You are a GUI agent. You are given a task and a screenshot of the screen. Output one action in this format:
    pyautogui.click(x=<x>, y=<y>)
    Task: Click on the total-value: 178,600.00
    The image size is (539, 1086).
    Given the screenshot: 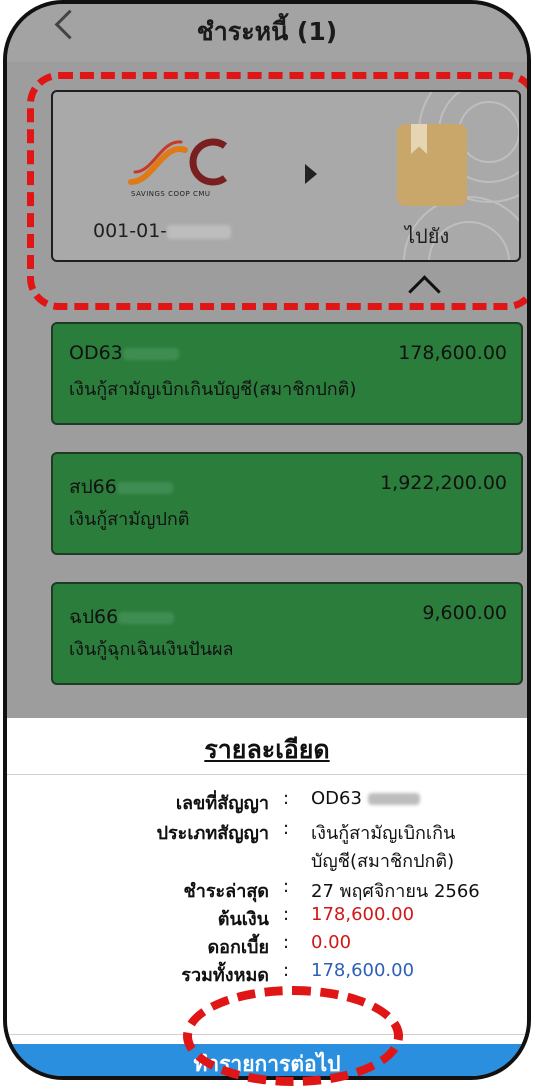 What is the action you would take?
    pyautogui.click(x=363, y=970)
    